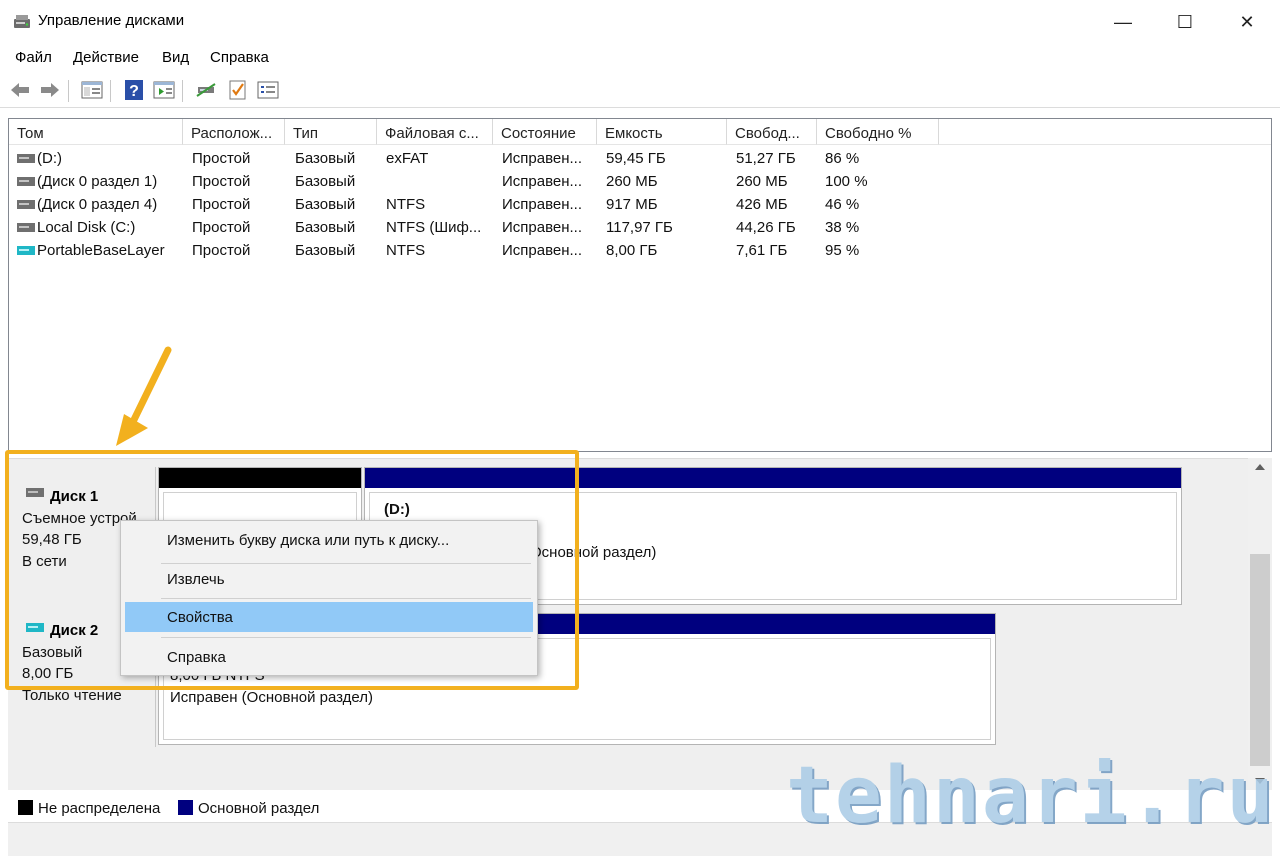  What do you see at coordinates (97, 181) in the screenshot?
I see `cell-name: (Диск 0 раздел 1)` at bounding box center [97, 181].